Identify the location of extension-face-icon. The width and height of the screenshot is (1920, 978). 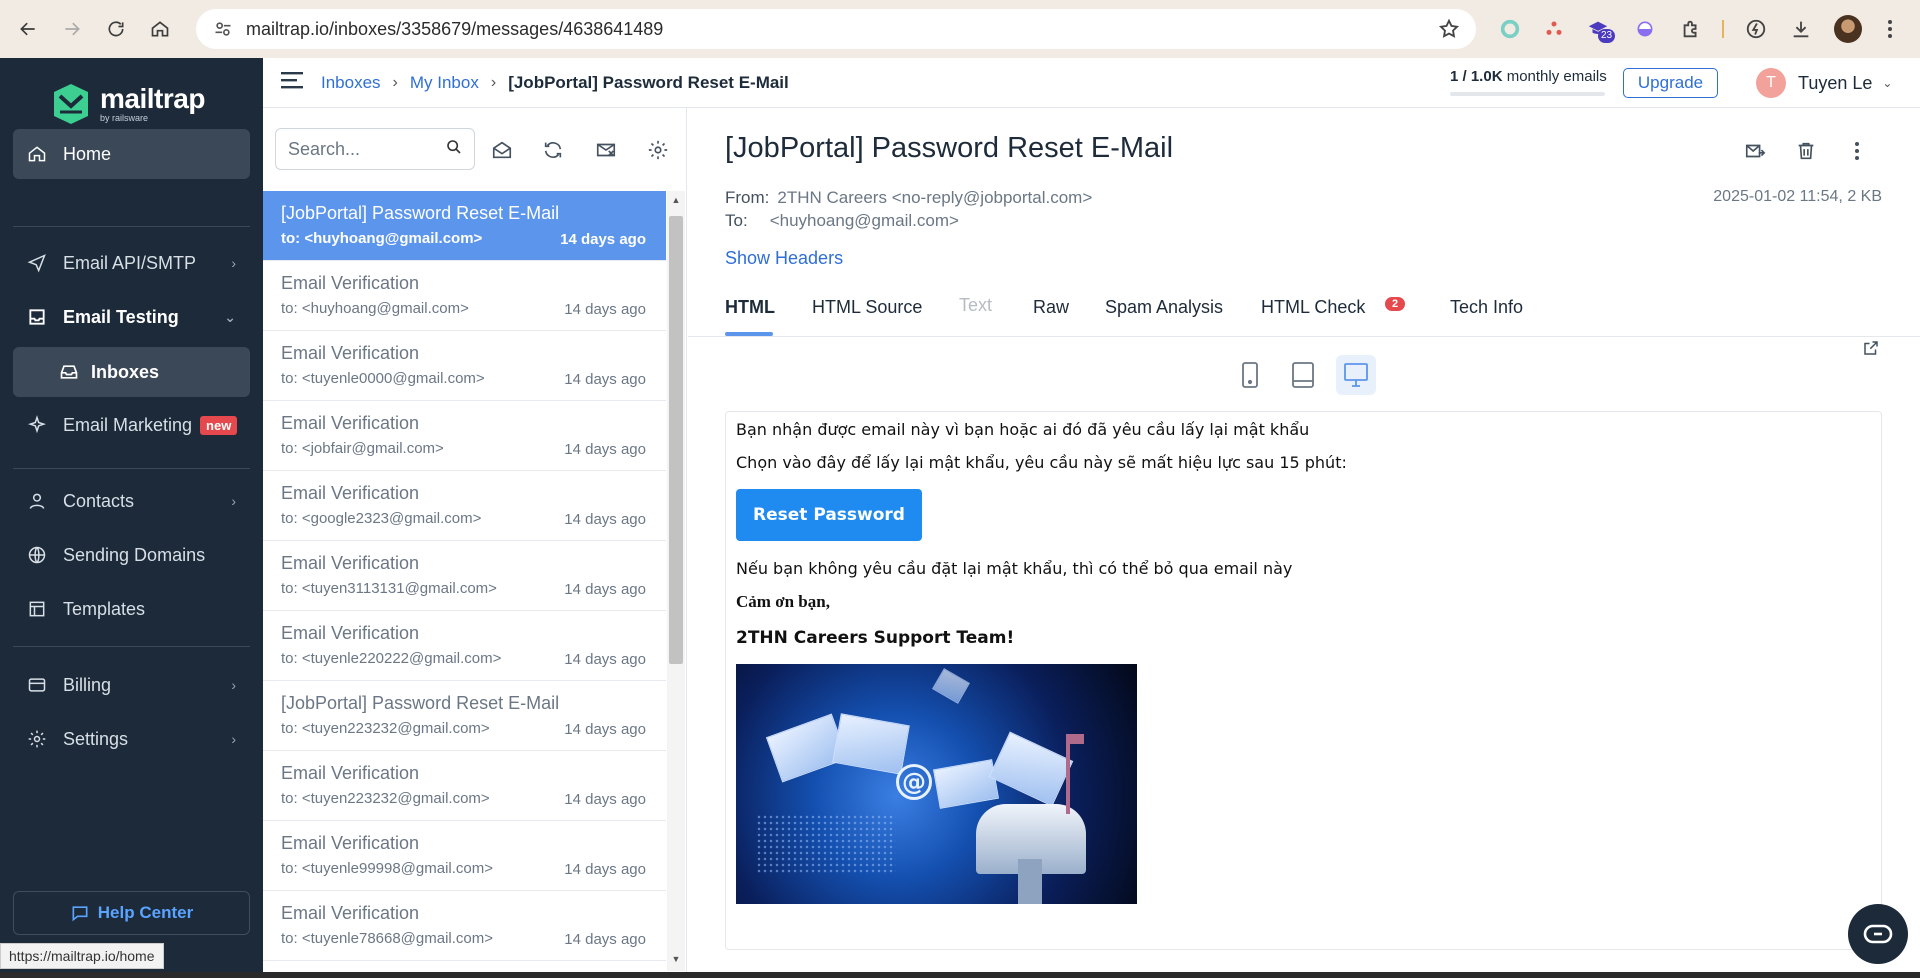
(1645, 29).